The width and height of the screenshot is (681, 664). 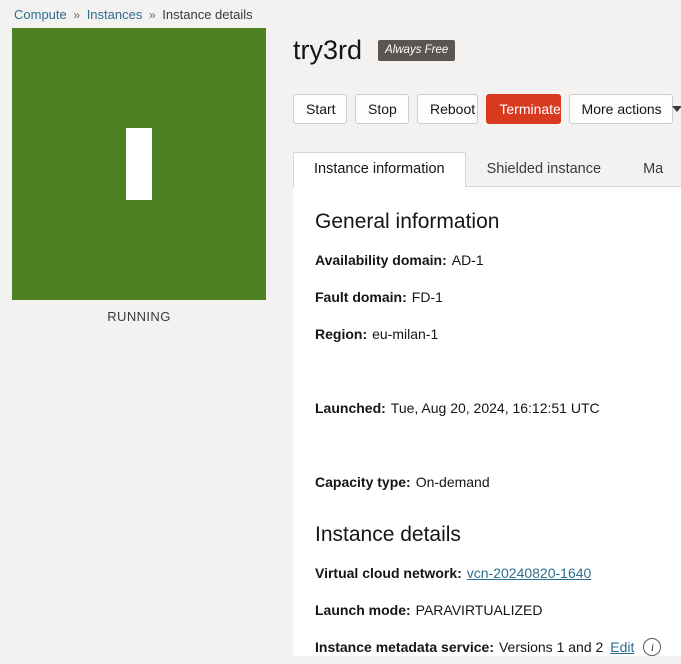 What do you see at coordinates (407, 221) in the screenshot?
I see `general-information-heading: General information` at bounding box center [407, 221].